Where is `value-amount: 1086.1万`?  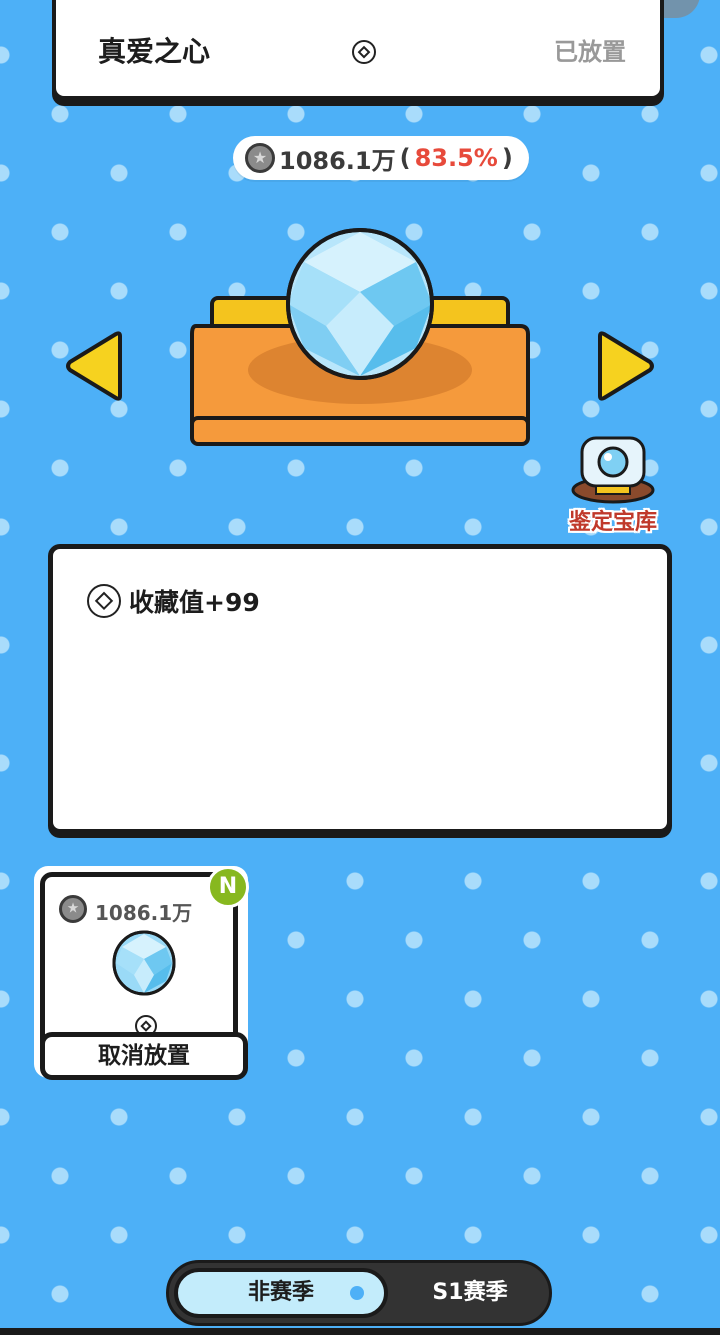 value-amount: 1086.1万 is located at coordinates (337, 160).